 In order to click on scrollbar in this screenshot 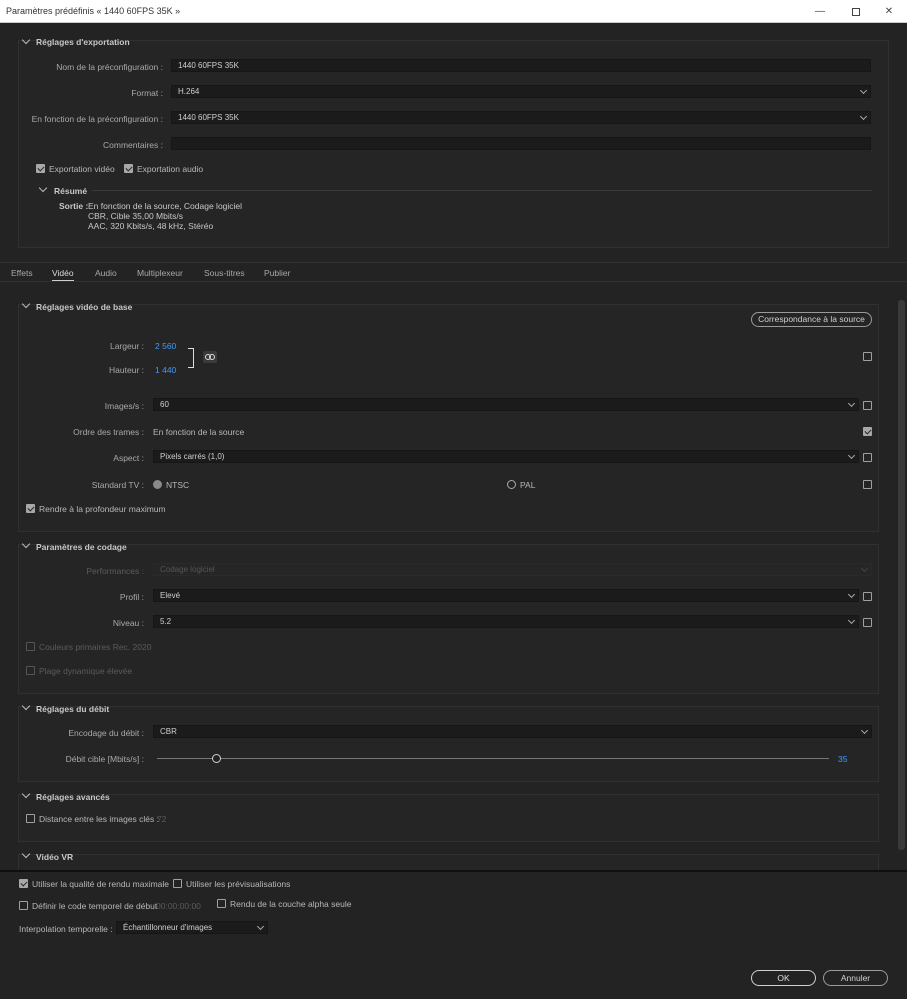, I will do `click(901, 575)`.